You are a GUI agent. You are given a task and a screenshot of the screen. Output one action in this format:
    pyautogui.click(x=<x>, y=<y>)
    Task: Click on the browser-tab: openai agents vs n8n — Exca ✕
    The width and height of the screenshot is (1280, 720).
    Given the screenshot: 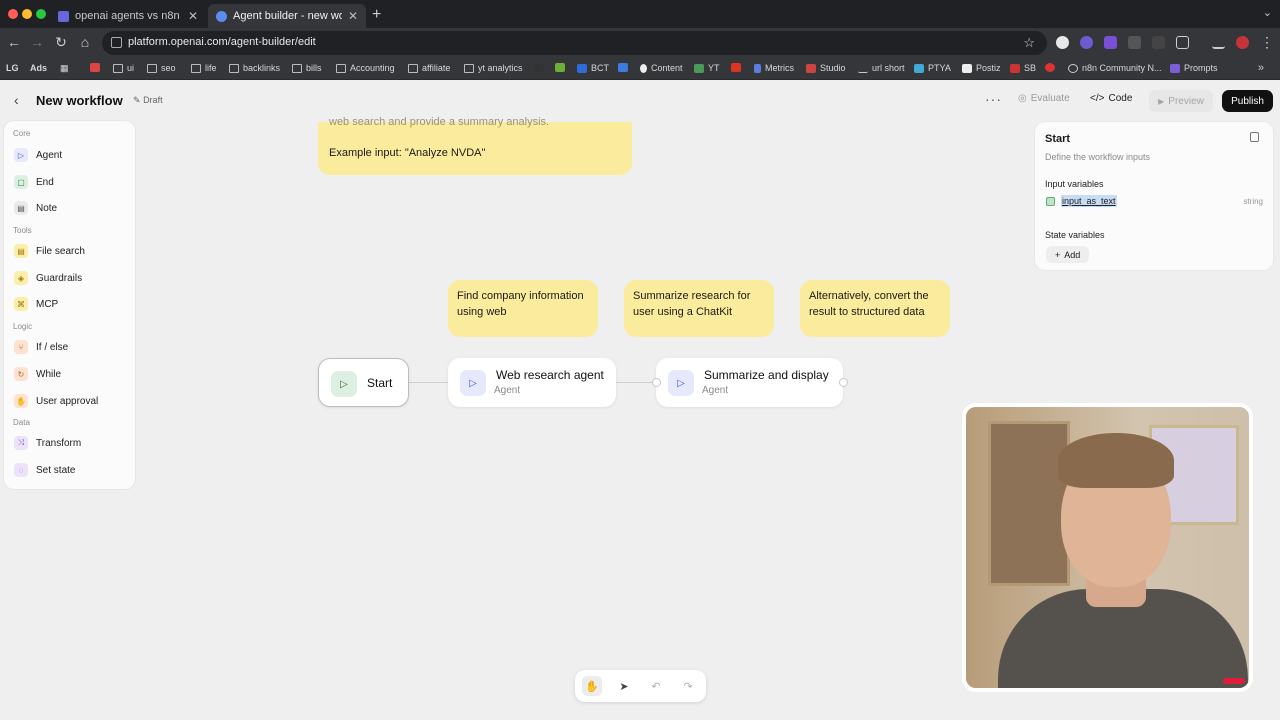 What is the action you would take?
    pyautogui.click(x=128, y=16)
    